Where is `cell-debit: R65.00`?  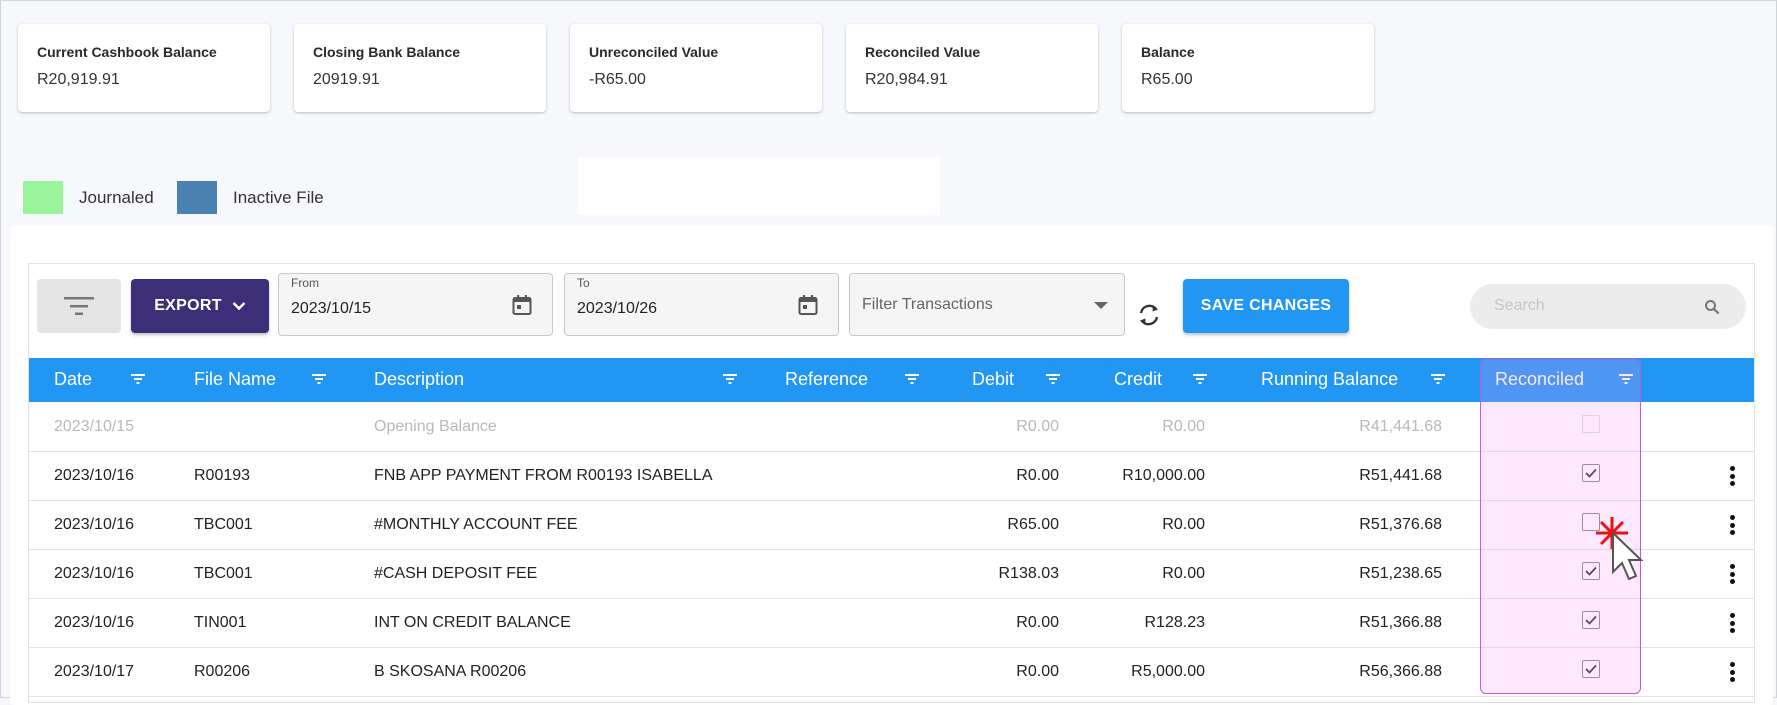 cell-debit: R65.00 is located at coordinates (1033, 524).